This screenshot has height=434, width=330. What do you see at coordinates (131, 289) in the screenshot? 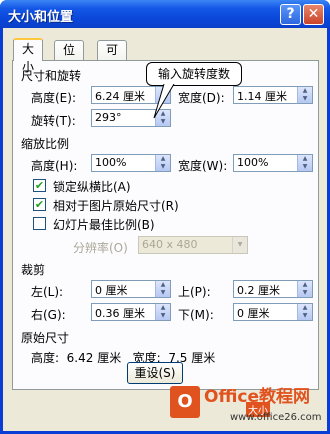
I see `crop-left-stepper: 0 厘米 ▲ ▼` at bounding box center [131, 289].